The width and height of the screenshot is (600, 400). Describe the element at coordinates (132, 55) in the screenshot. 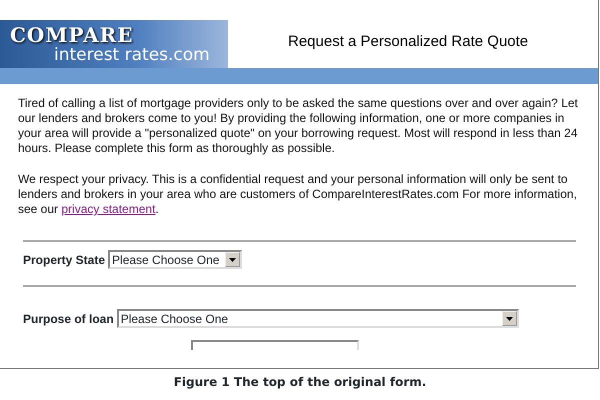

I see `logo-tagline: interest rates.com` at that location.